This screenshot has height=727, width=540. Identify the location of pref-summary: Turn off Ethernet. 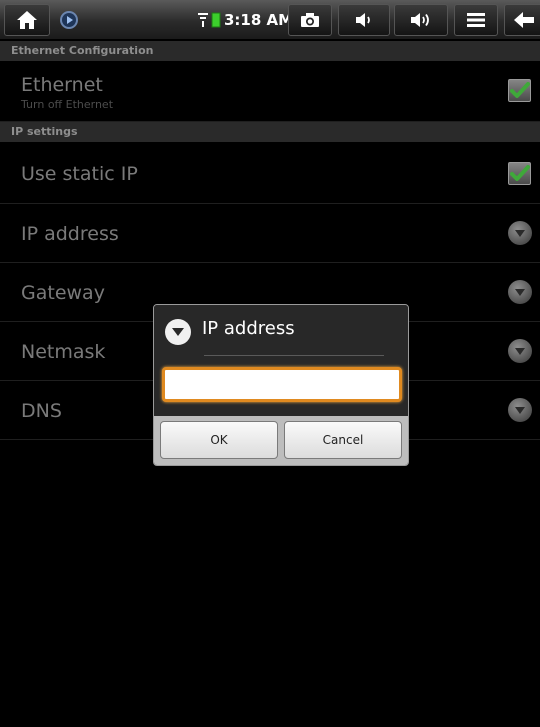
(67, 104).